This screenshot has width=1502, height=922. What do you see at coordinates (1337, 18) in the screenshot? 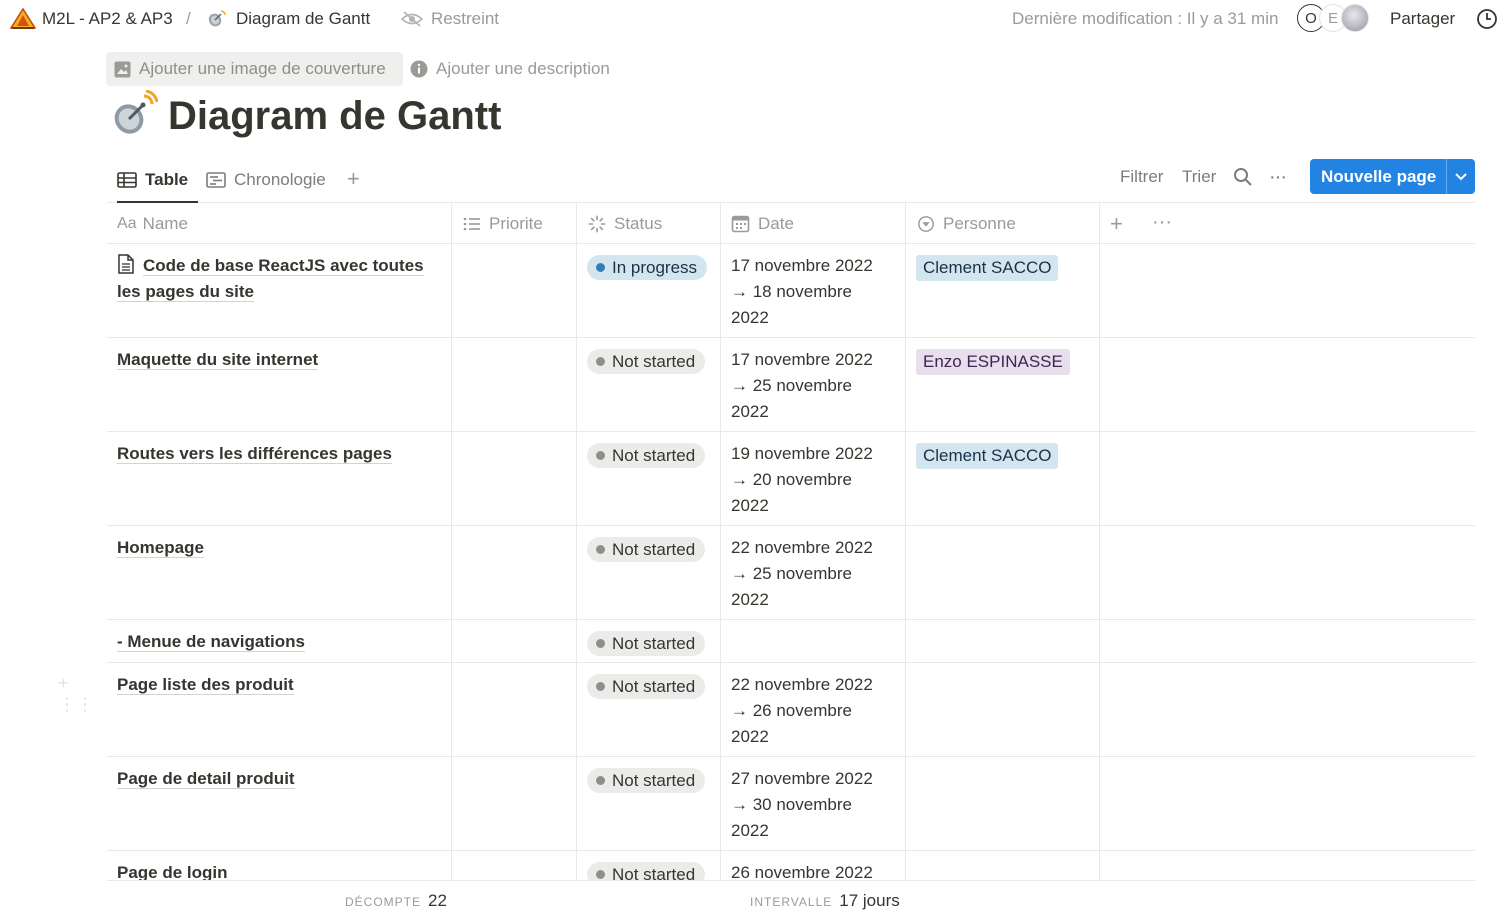
I see `avatar-group: O E` at bounding box center [1337, 18].